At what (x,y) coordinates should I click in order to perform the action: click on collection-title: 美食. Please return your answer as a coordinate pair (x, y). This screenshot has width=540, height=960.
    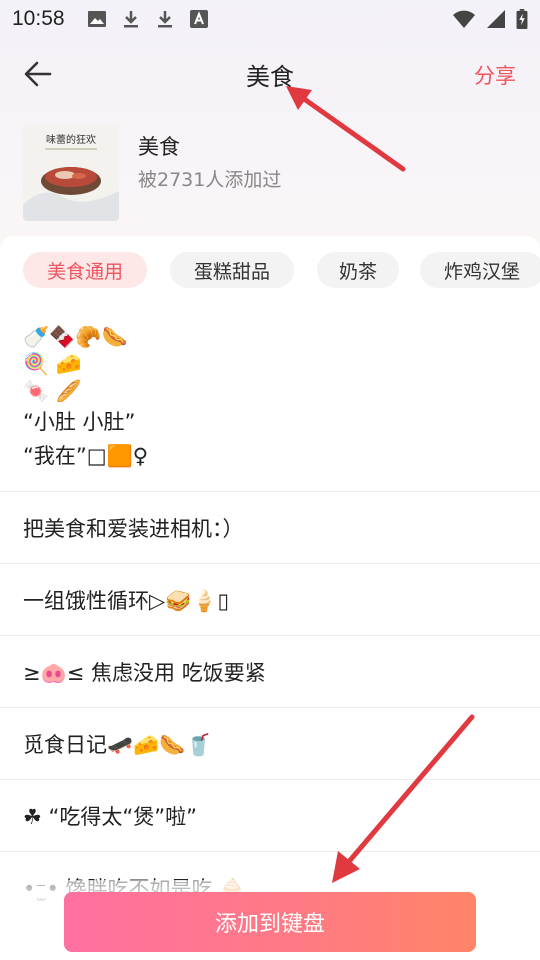
    Looking at the image, I should click on (159, 147).